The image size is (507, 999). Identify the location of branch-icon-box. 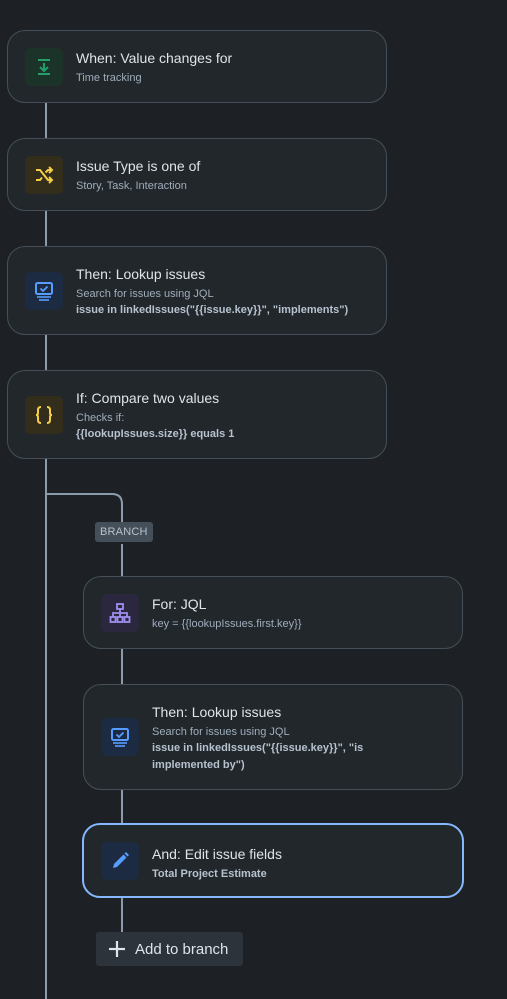
(120, 613).